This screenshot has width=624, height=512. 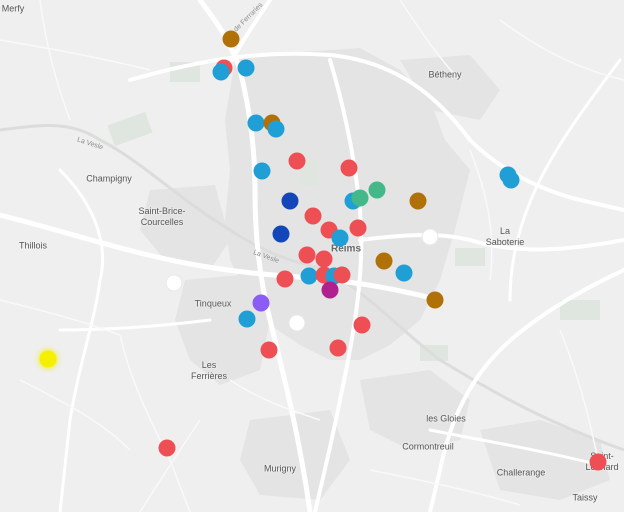 What do you see at coordinates (33, 245) in the screenshot?
I see `place-label-thillois: Thillois` at bounding box center [33, 245].